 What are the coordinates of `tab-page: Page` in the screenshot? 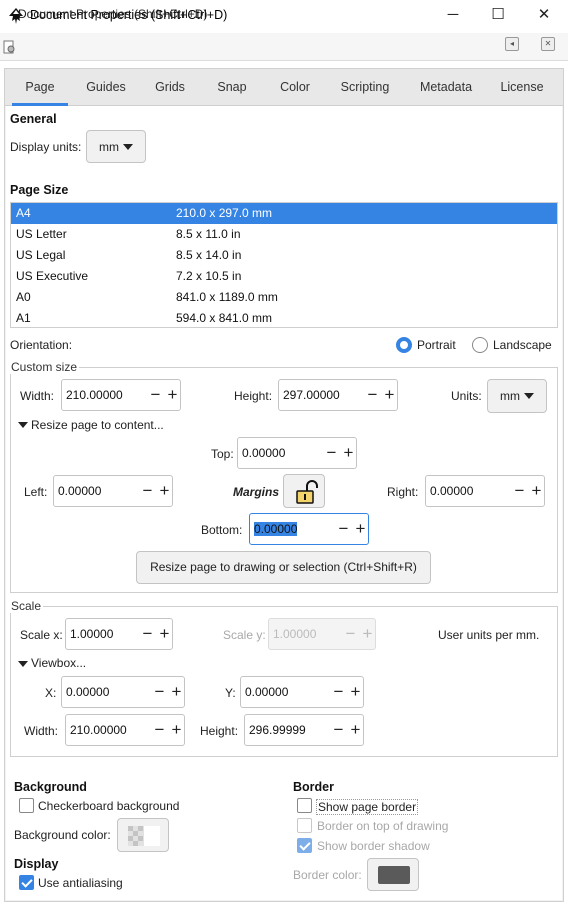 It's located at (40, 87).